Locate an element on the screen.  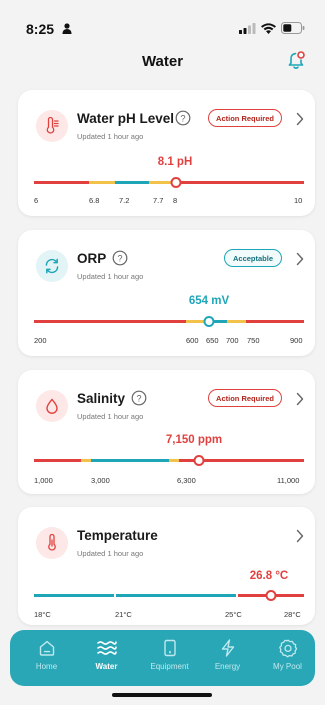
tab-water: Water is located at coordinates (106, 654).